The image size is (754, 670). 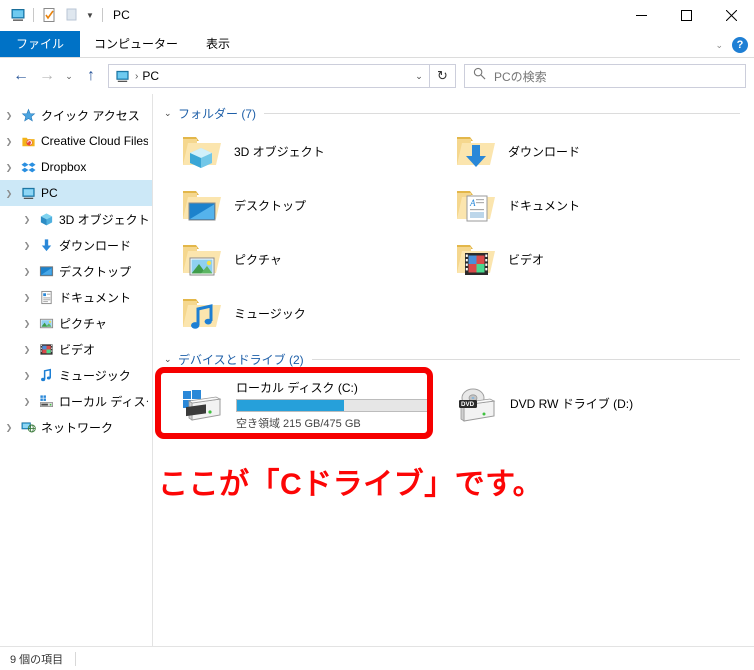 What do you see at coordinates (202, 259) in the screenshot?
I see `folder-pictures-icon` at bounding box center [202, 259].